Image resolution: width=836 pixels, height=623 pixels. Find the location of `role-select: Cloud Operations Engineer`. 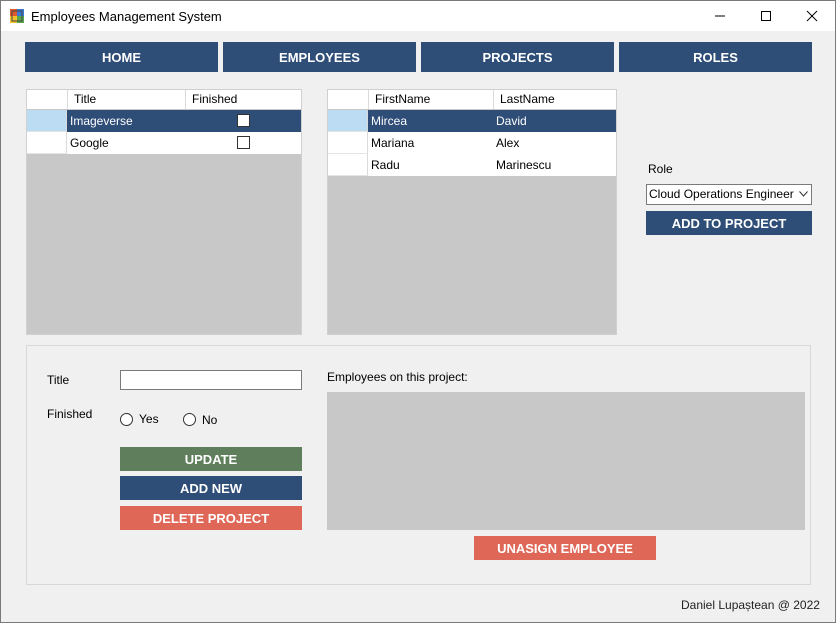

role-select: Cloud Operations Engineer is located at coordinates (729, 194).